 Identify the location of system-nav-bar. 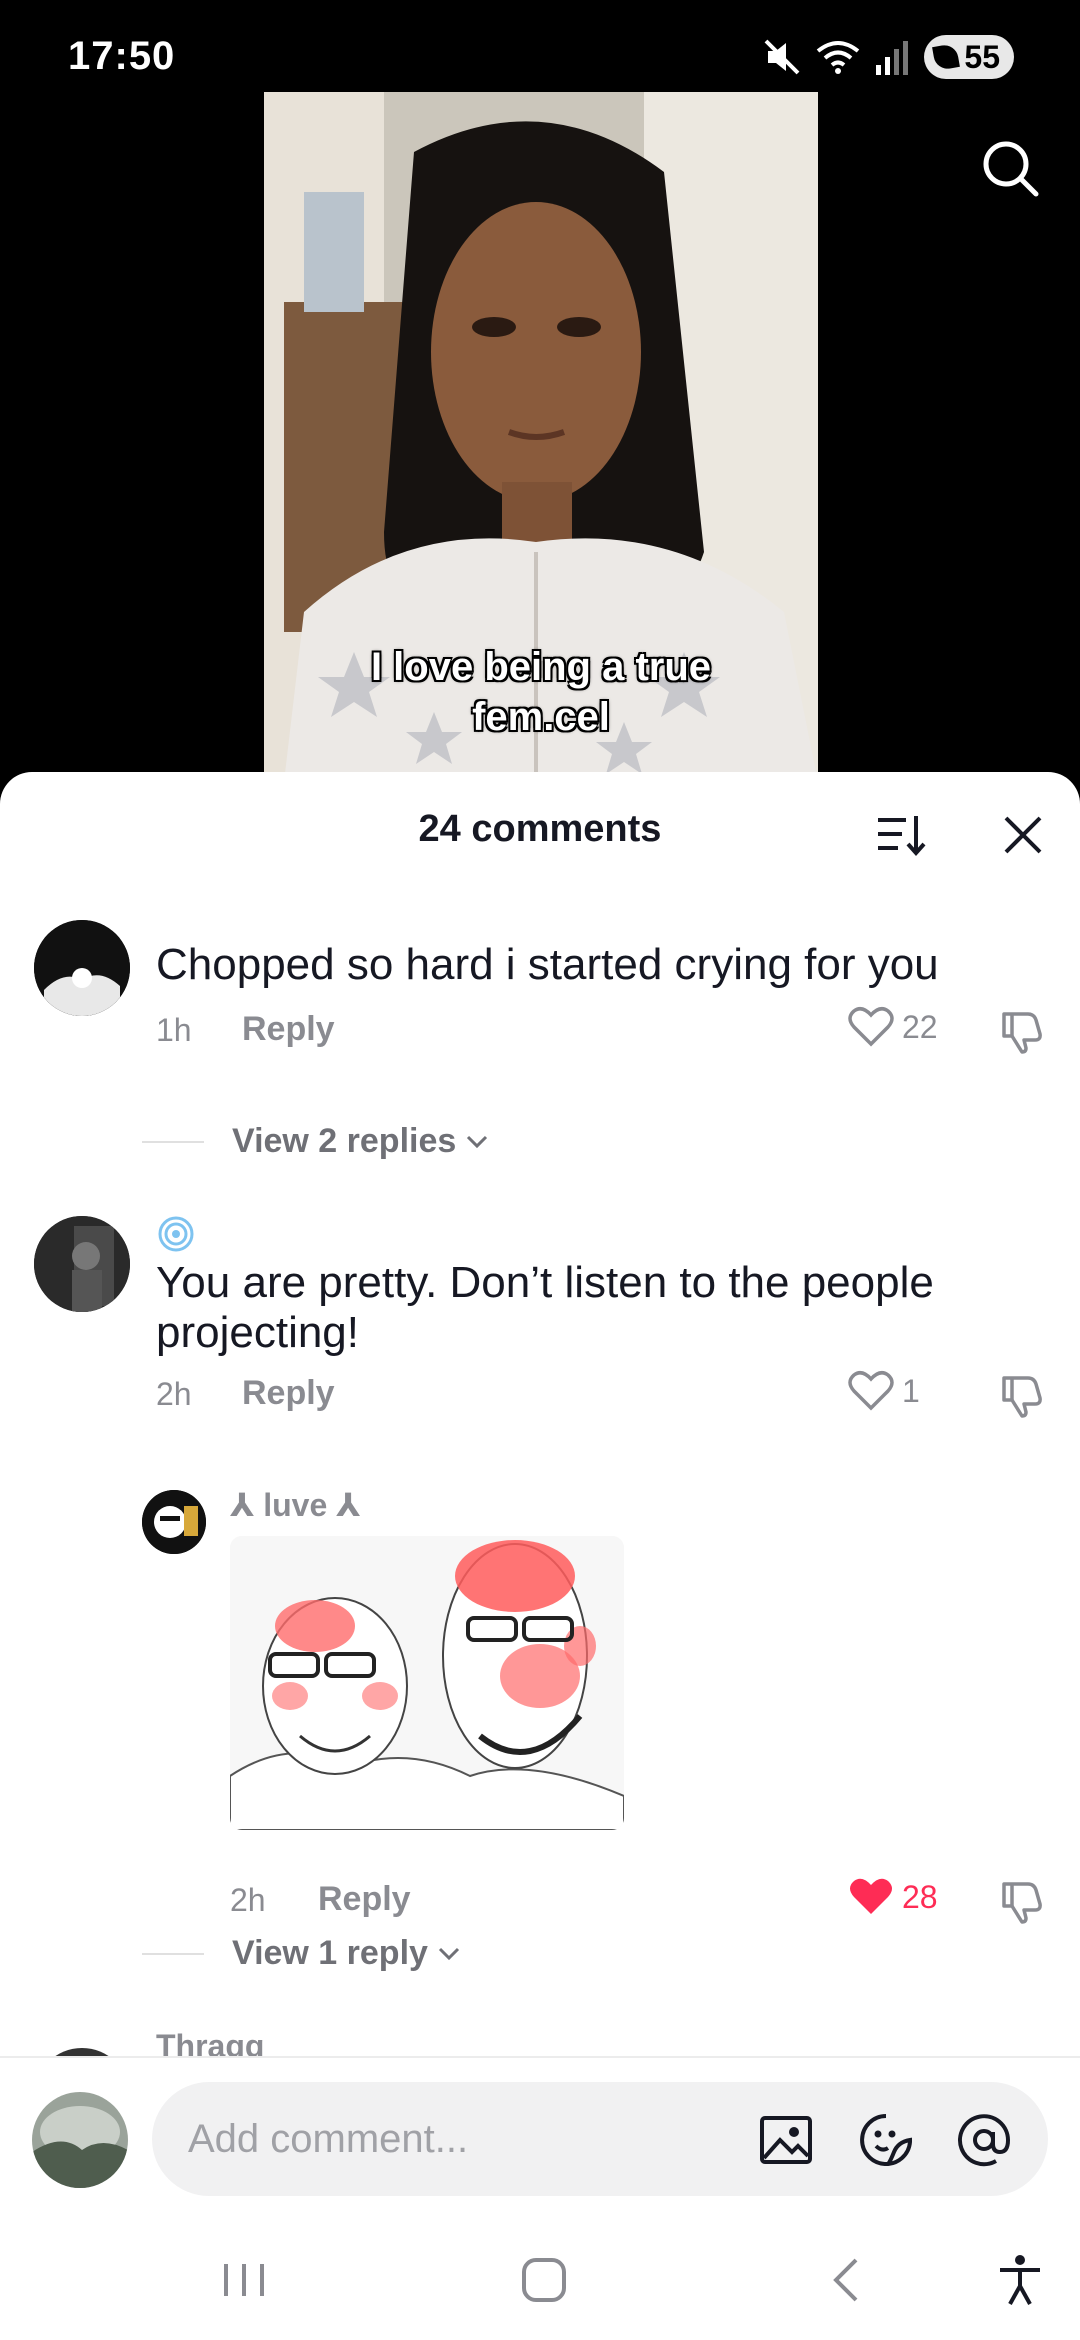
(540, 2273).